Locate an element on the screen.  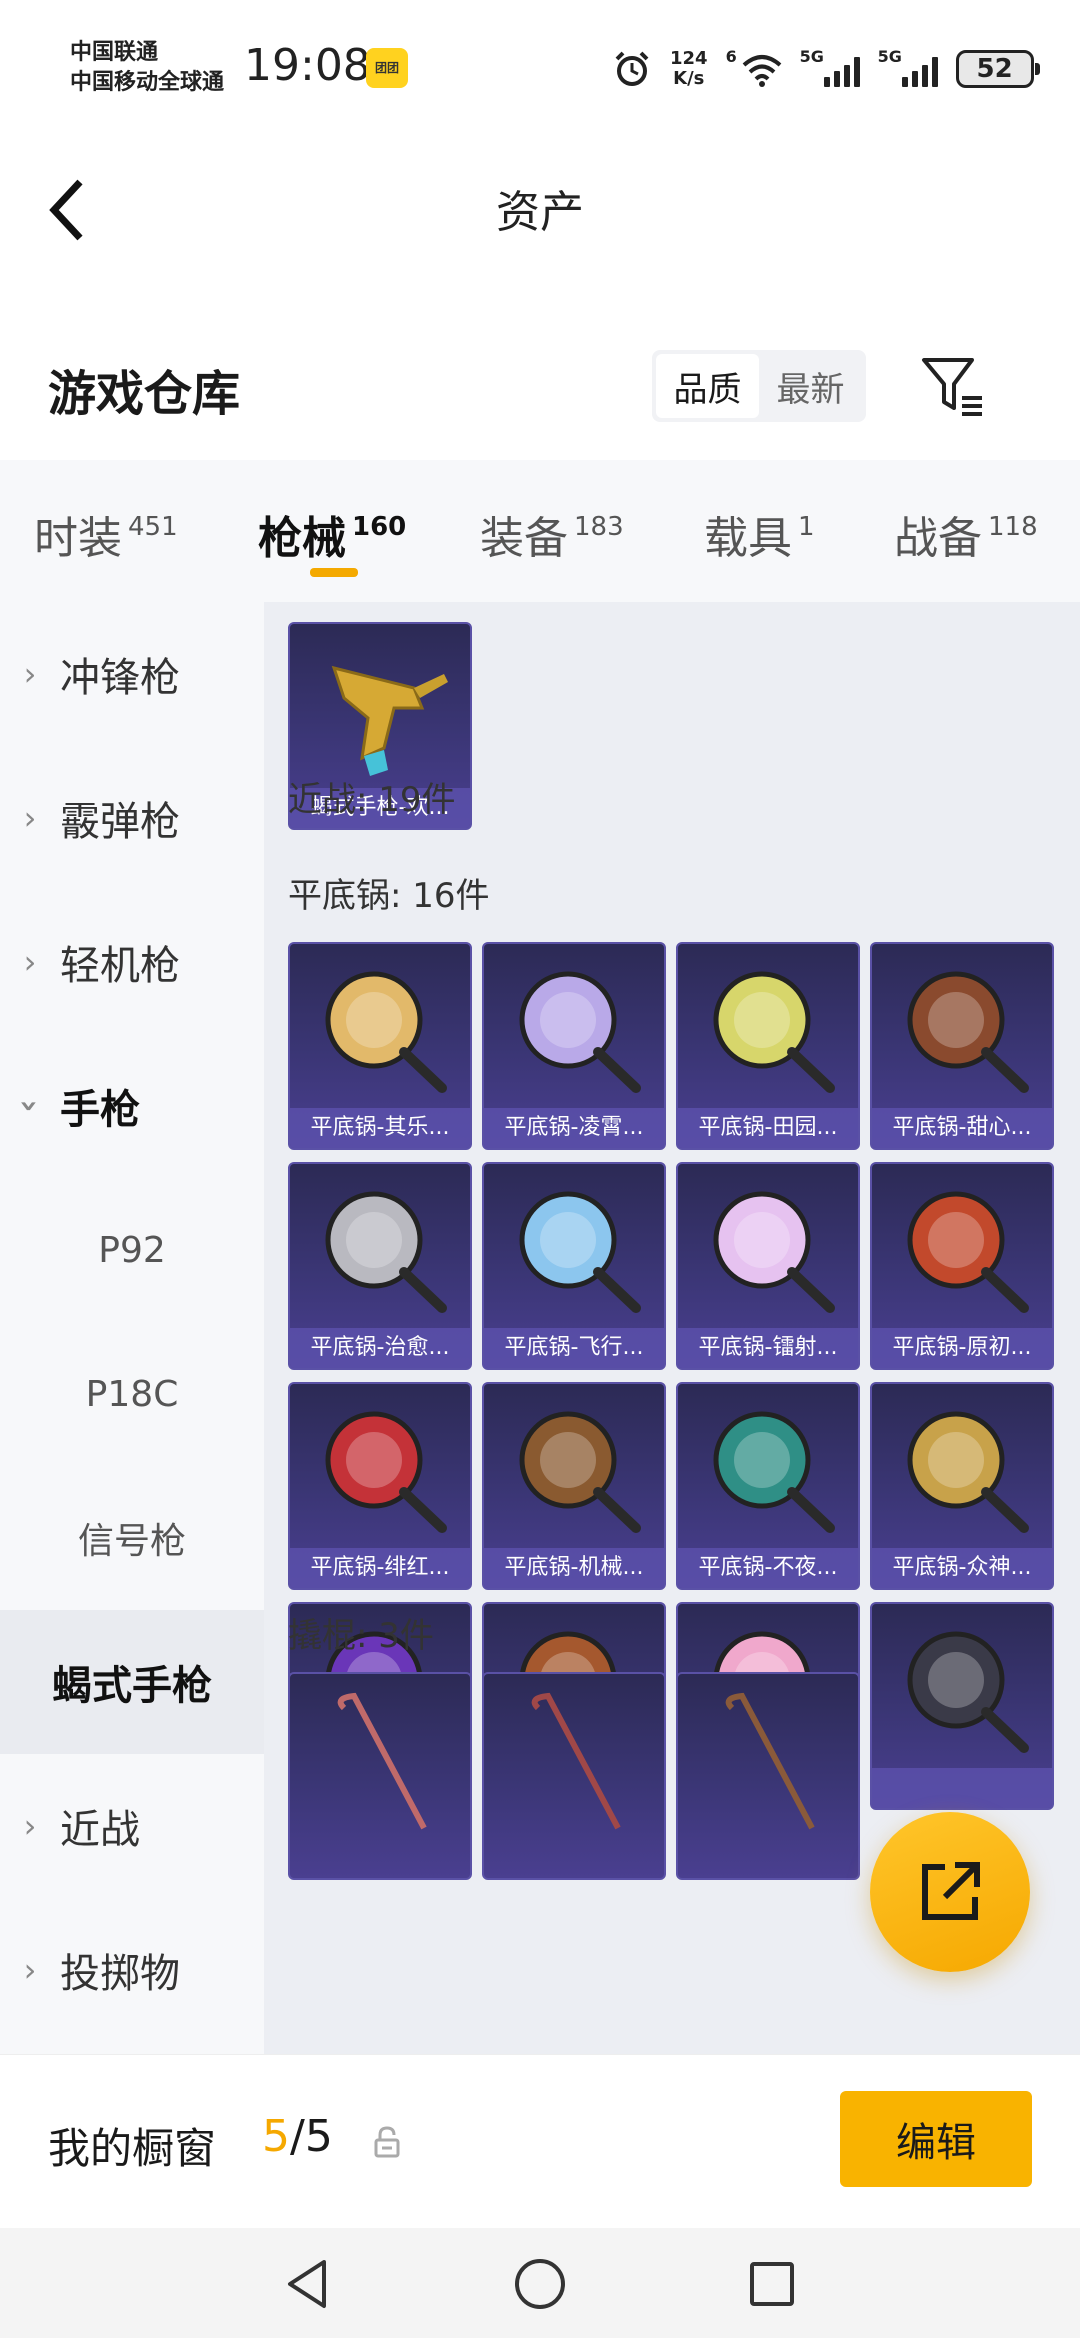
tab-equipment: 装备 183 is located at coordinates (552, 534).